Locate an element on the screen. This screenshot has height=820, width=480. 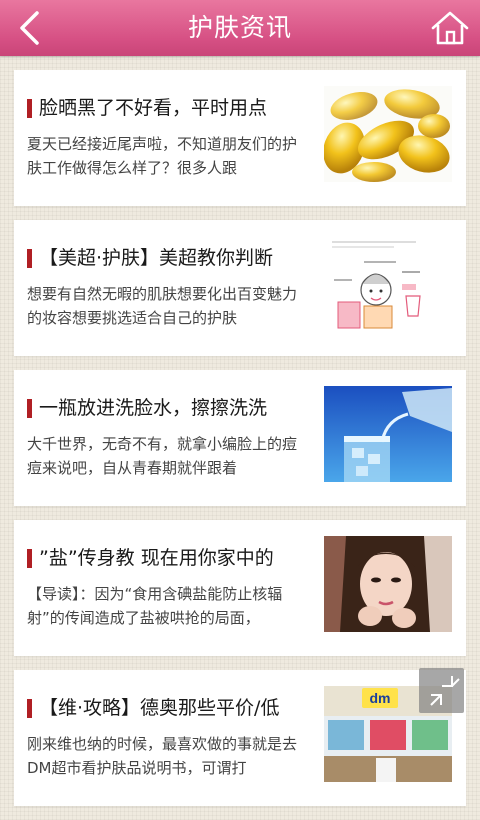
article-summary: 【导读】：因为“食用含碘盐能防止核辐射”的传闻造成了盐被哄抢的局面， is located at coordinates (155, 606).